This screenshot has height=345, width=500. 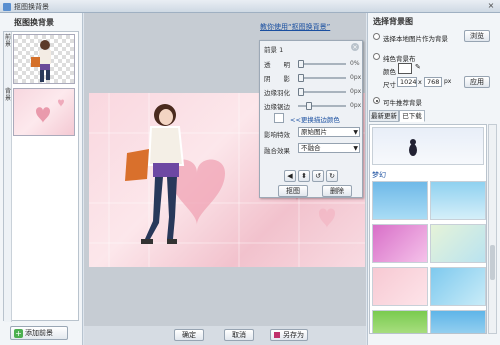 What do you see at coordinates (420, 68) in the screenshot?
I see `eyedropper-icon: ✎` at bounding box center [420, 68].